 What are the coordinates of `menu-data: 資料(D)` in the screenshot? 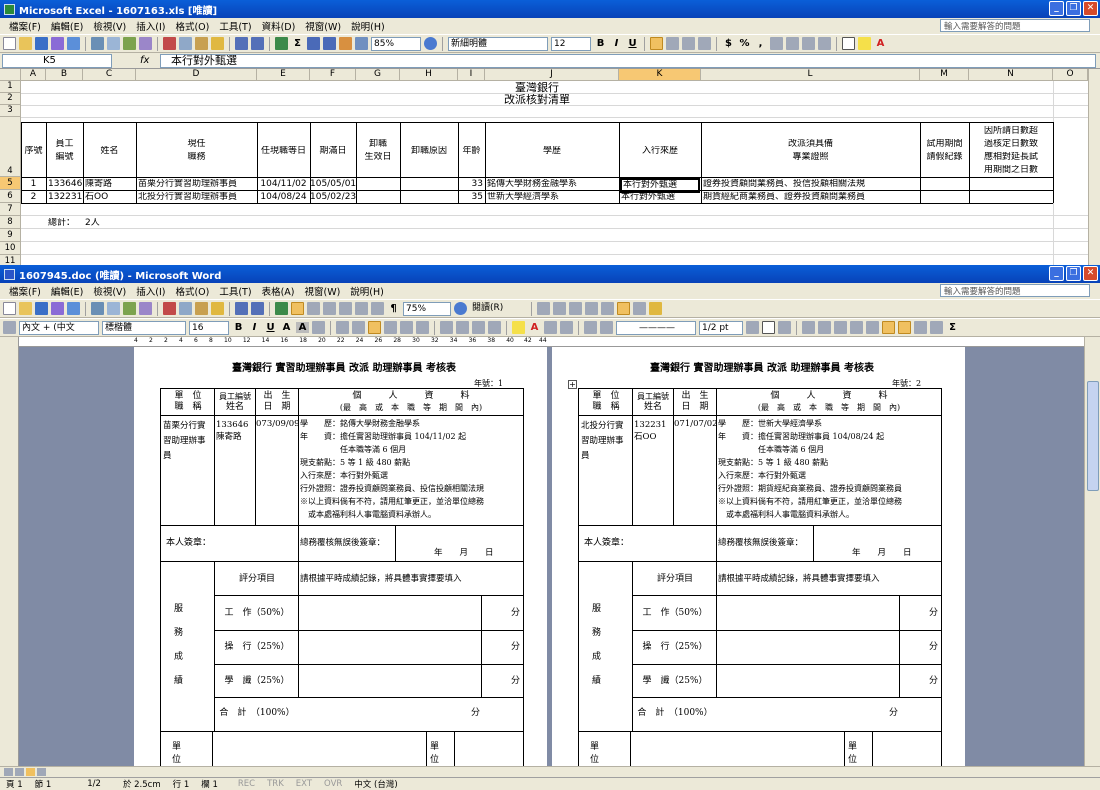 It's located at (279, 26).